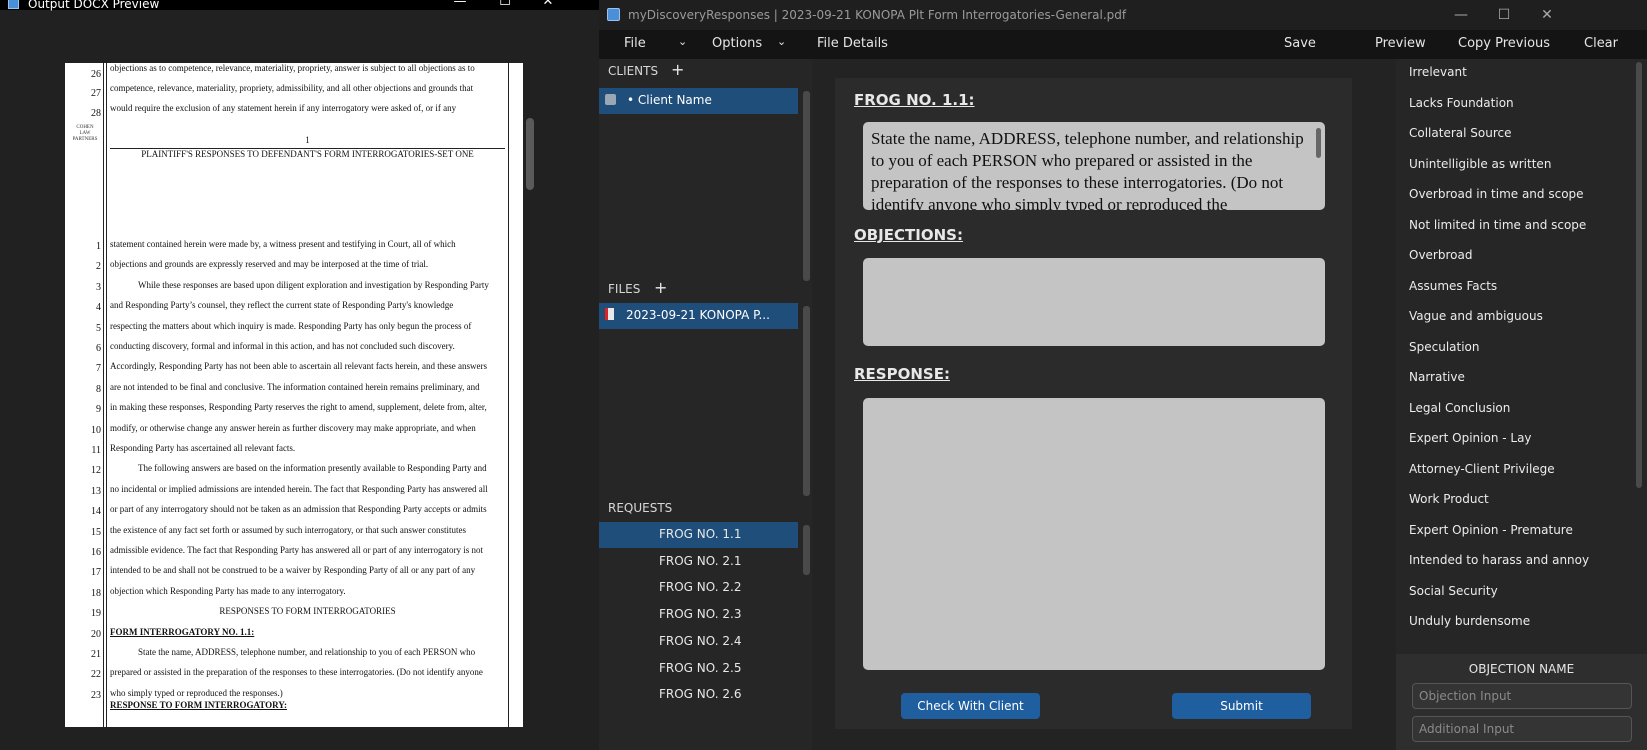  What do you see at coordinates (1601, 43) in the screenshot?
I see `clear-button: Clear` at bounding box center [1601, 43].